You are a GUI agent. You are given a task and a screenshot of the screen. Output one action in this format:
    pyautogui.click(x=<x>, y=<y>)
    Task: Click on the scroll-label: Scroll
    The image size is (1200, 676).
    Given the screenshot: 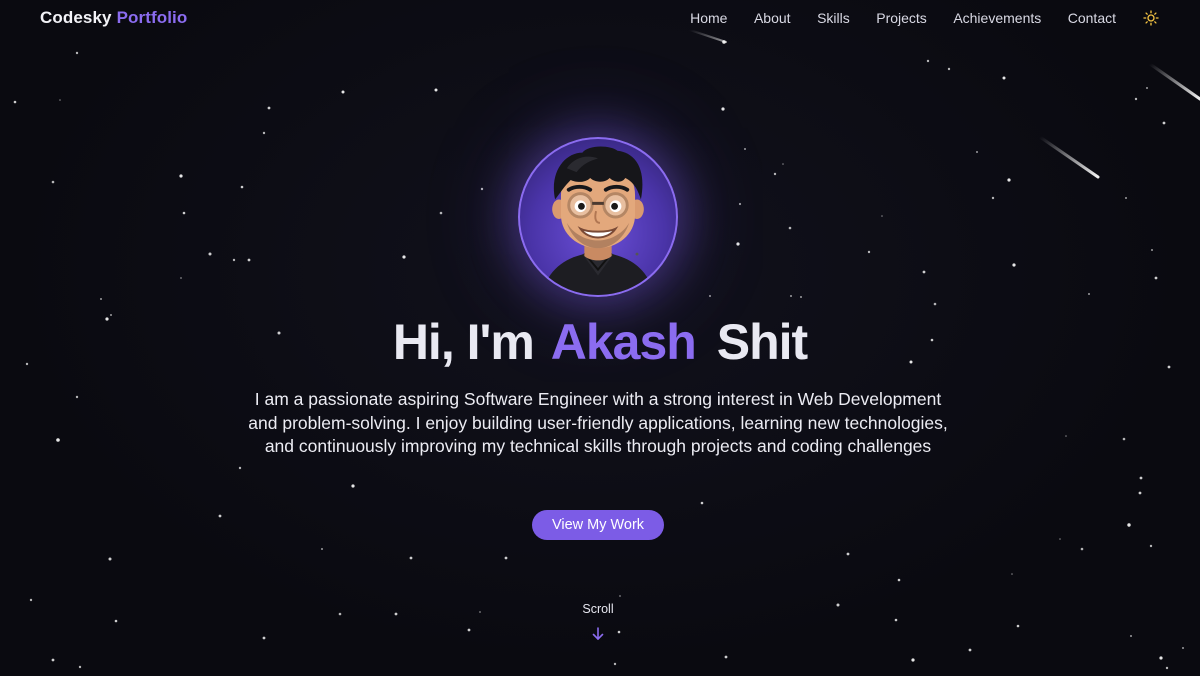 What is the action you would take?
    pyautogui.click(x=598, y=609)
    